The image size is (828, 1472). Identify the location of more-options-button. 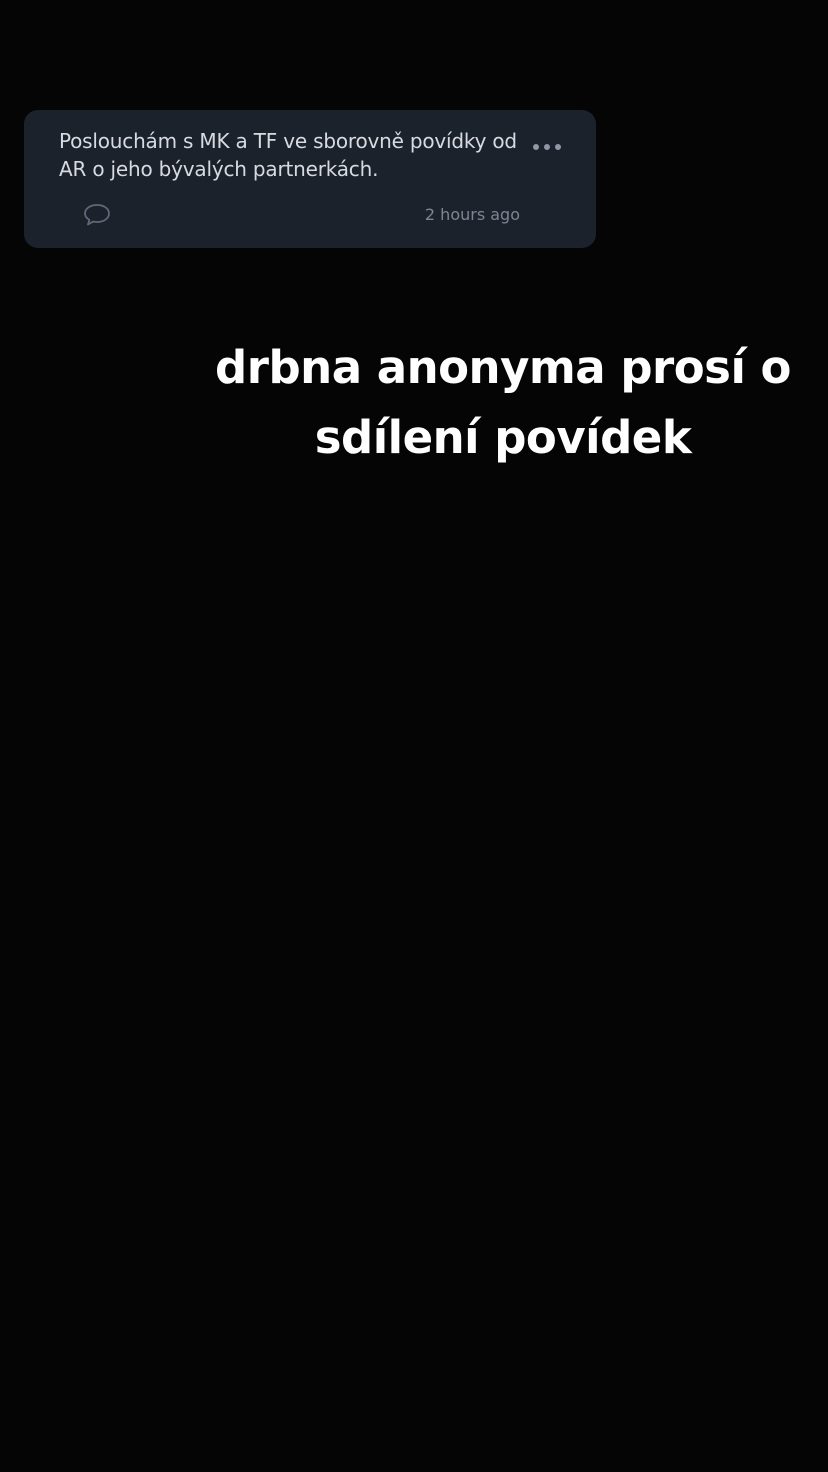
(547, 147).